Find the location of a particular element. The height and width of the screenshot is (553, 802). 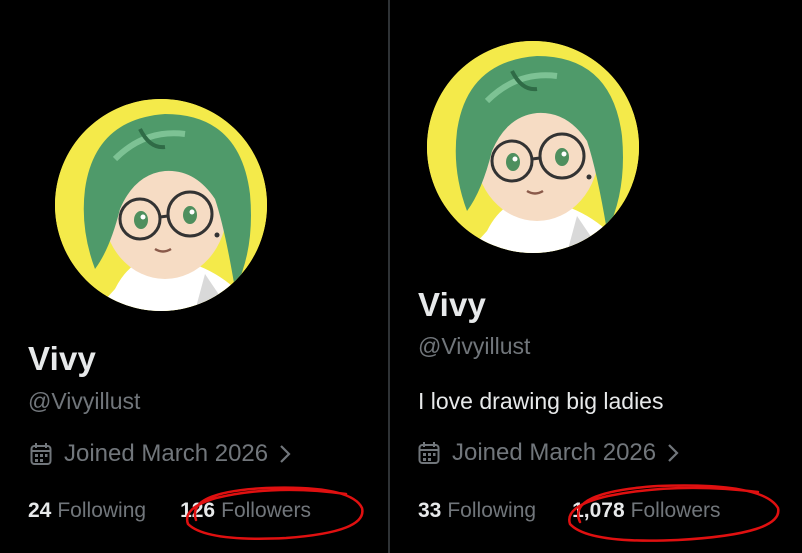

followers-count: 1,078 is located at coordinates (598, 510).